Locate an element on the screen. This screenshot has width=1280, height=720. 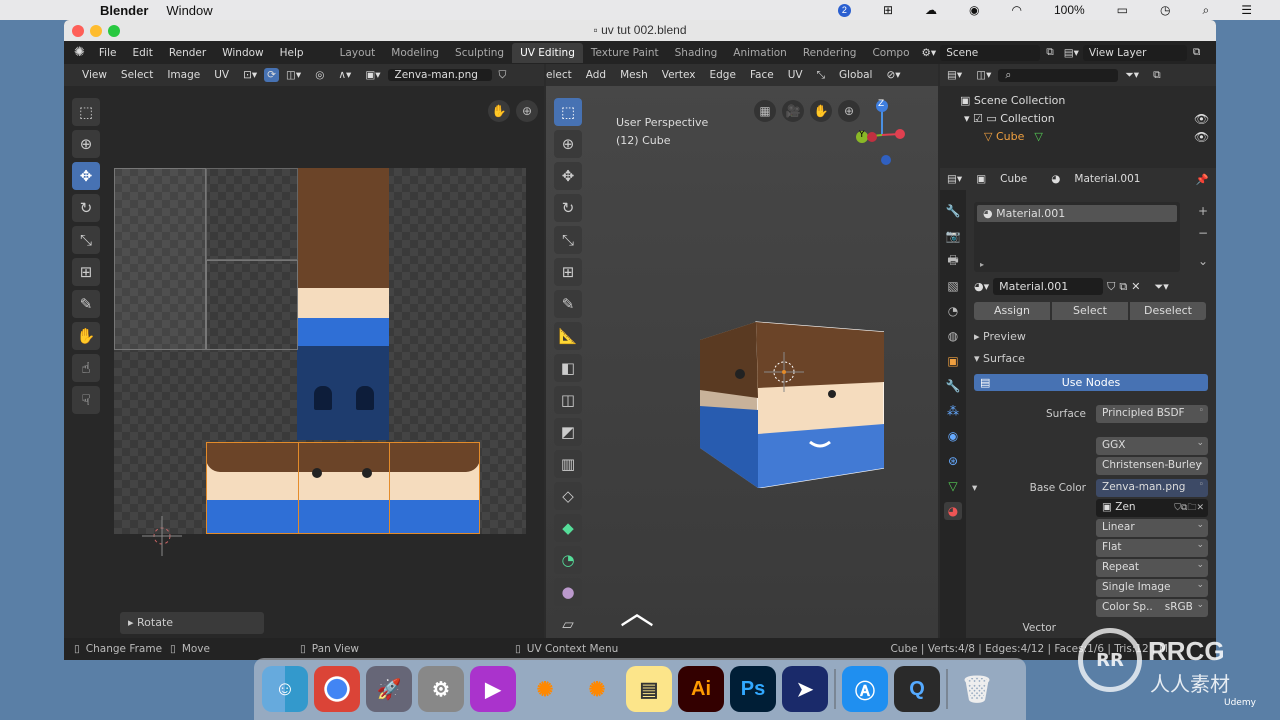
move-tool-icon: ✥ is located at coordinates (86, 176).